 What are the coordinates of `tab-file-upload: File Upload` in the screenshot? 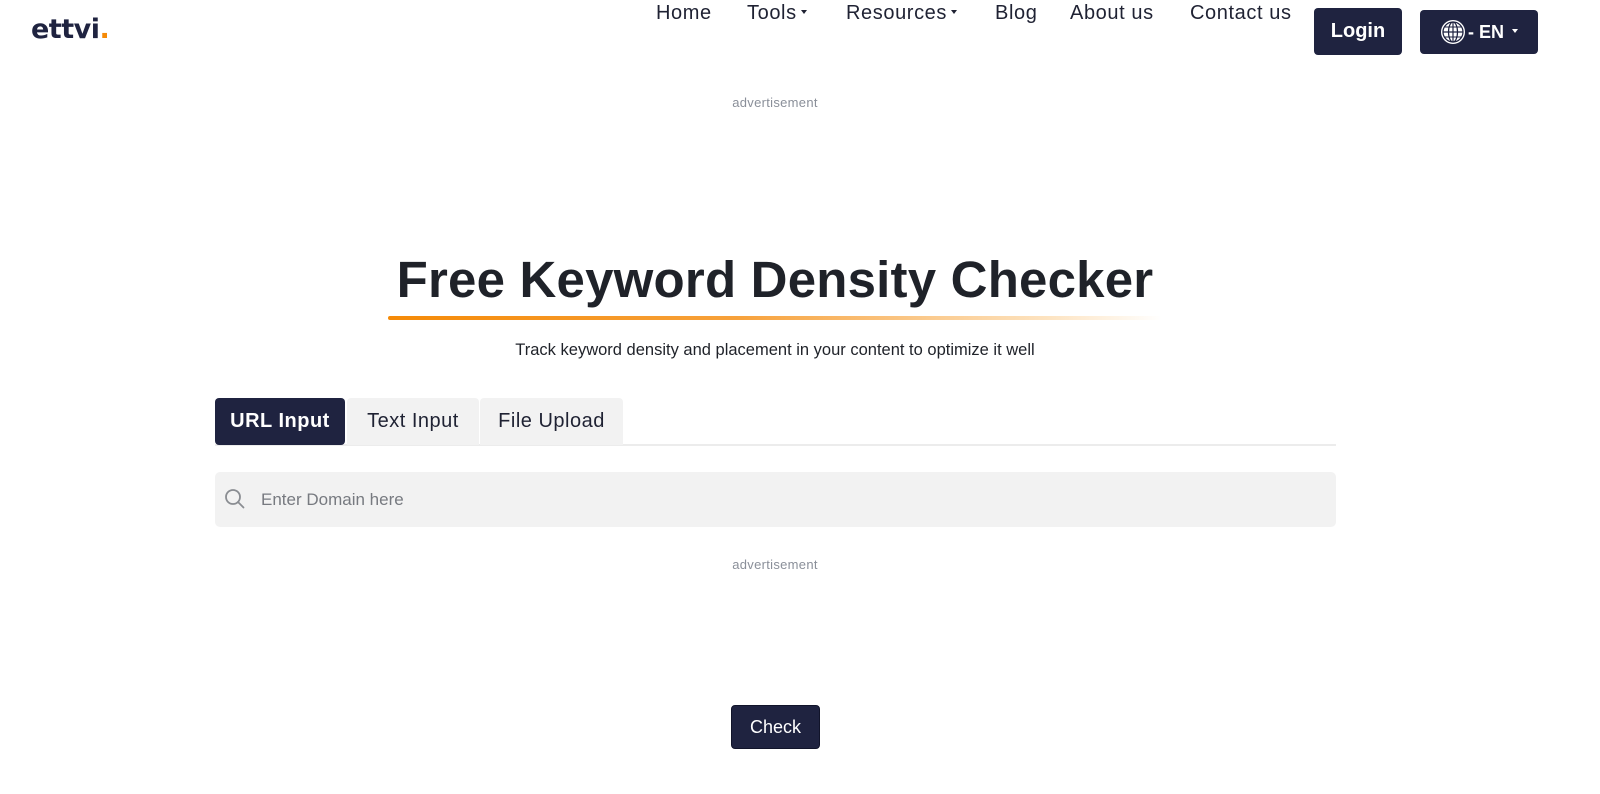 It's located at (551, 421).